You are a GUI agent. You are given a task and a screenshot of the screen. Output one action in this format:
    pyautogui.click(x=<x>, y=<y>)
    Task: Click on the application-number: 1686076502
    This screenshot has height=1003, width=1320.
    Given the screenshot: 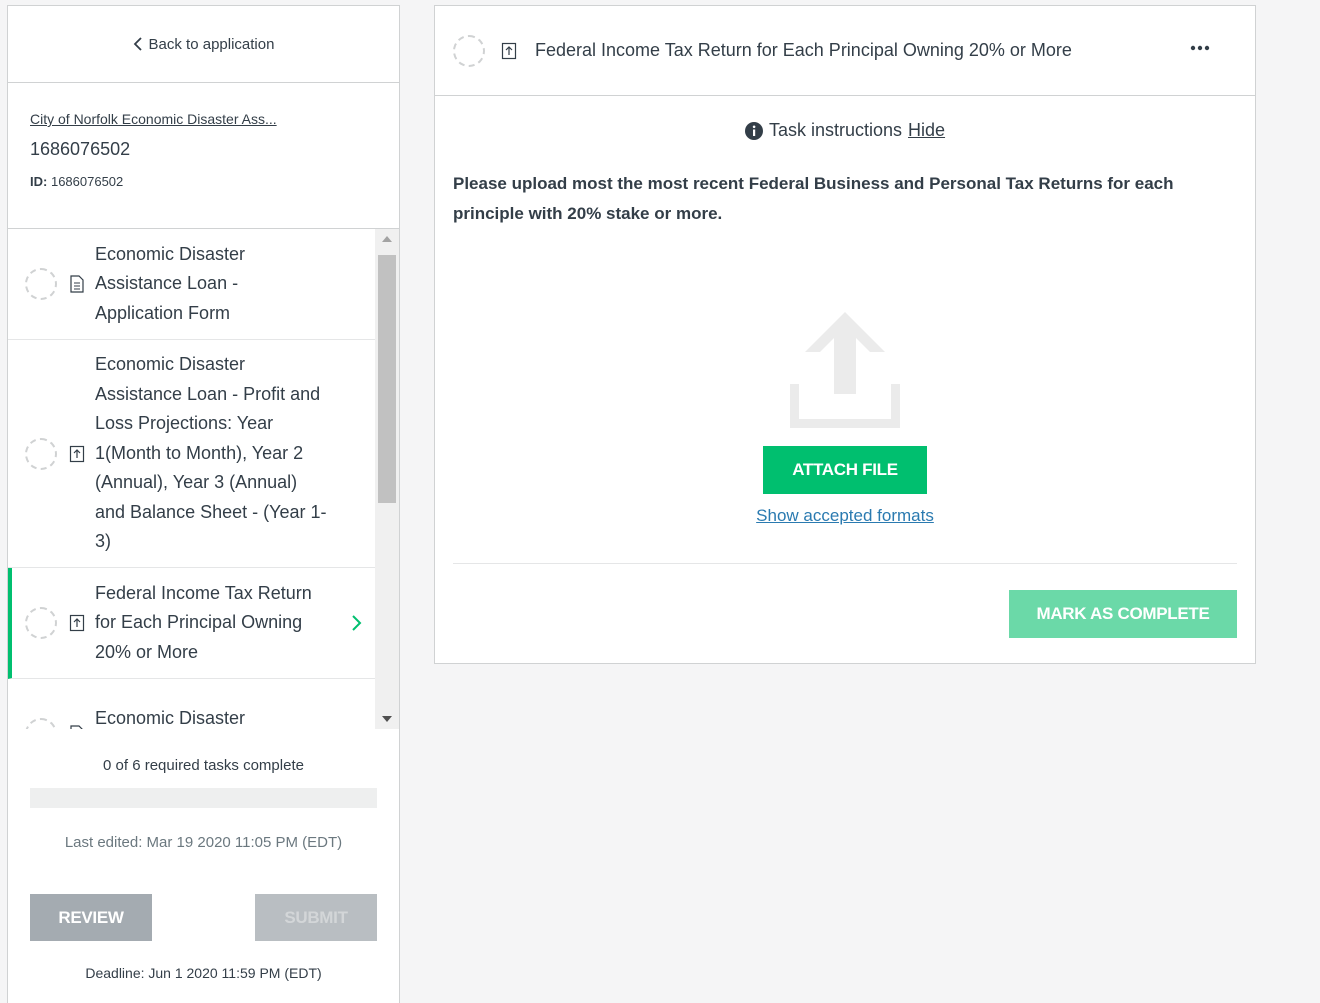 What is the action you would take?
    pyautogui.click(x=80, y=149)
    